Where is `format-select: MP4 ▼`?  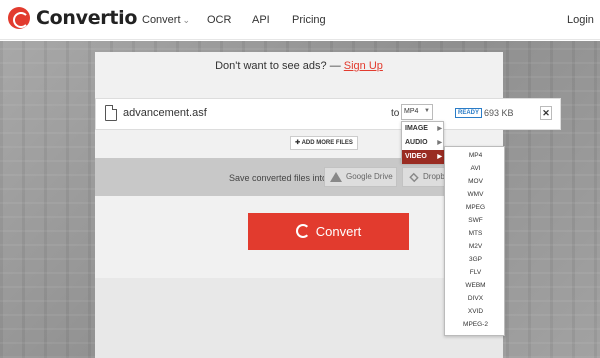
format-select: MP4 ▼ is located at coordinates (417, 112).